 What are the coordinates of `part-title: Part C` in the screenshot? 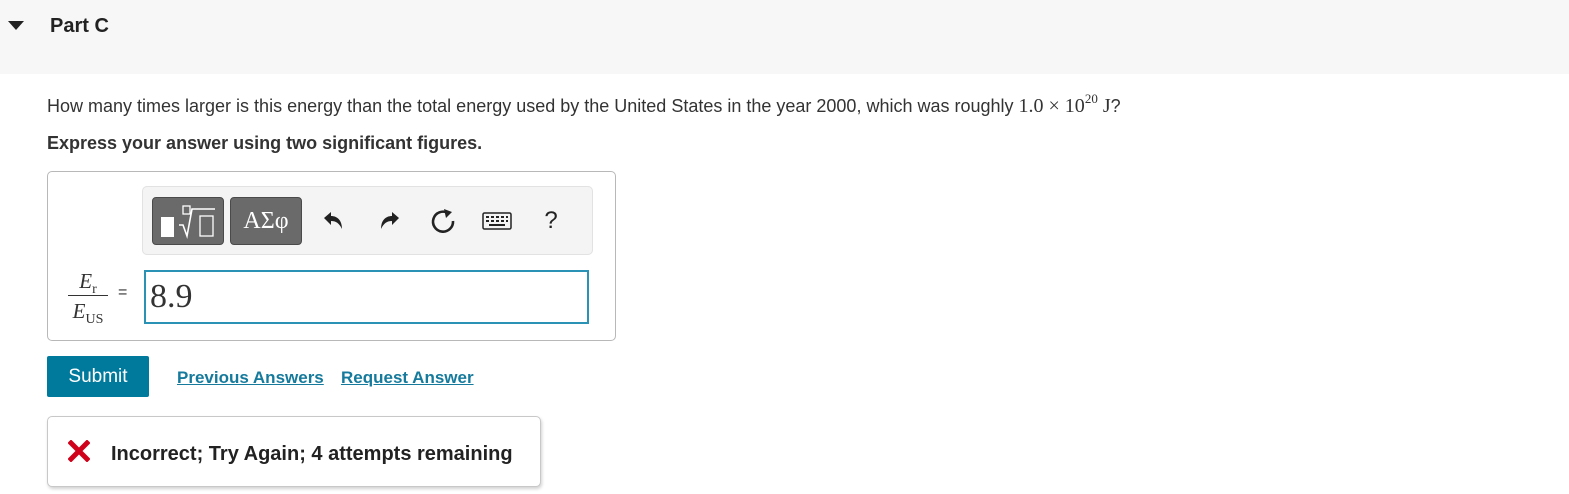 It's located at (79, 26).